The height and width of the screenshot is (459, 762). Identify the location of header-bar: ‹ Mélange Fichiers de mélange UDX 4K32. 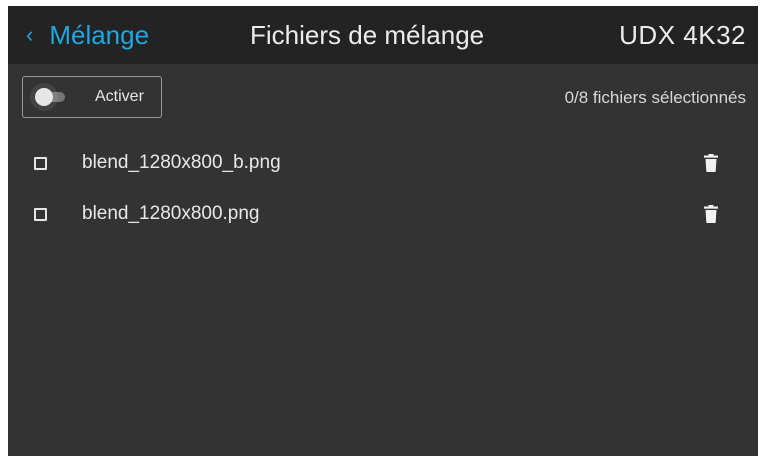
(383, 35).